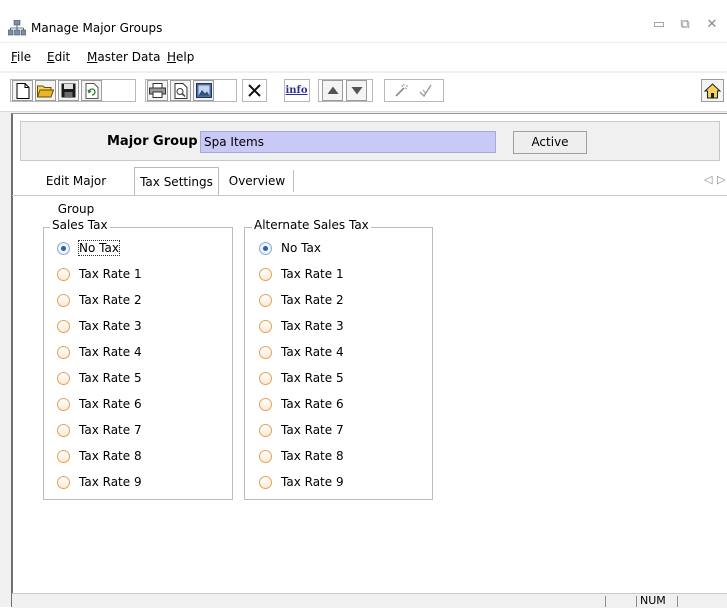 Image resolution: width=727 pixels, height=608 pixels. What do you see at coordinates (110, 378) in the screenshot?
I see `sales-tax-option-label: Tax Rate 5` at bounding box center [110, 378].